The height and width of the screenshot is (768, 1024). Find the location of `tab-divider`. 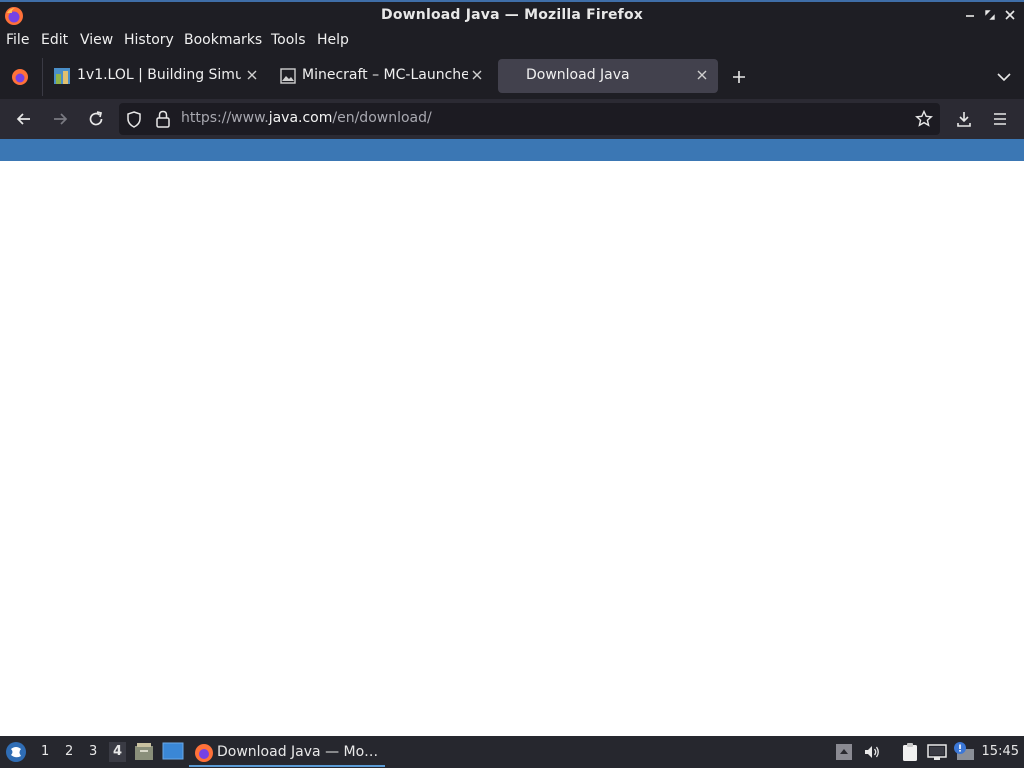

tab-divider is located at coordinates (42, 77).